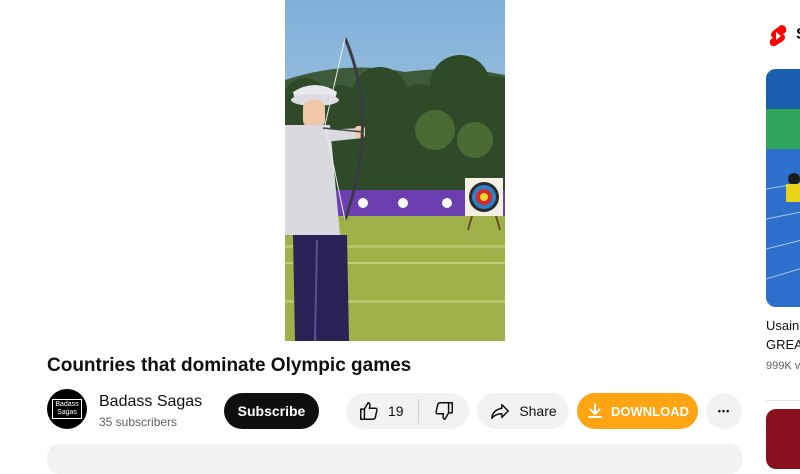 The width and height of the screenshot is (800, 474). Describe the element at coordinates (138, 422) in the screenshot. I see `subscriber-count: 35 subscribers` at that location.